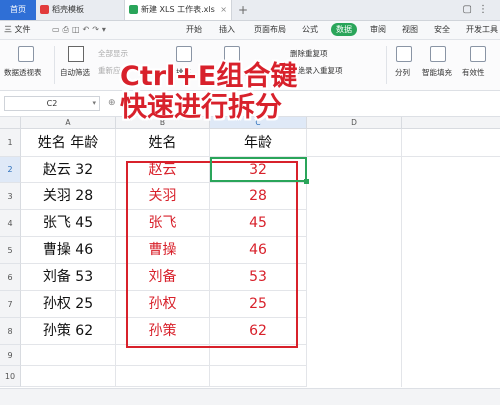  Describe the element at coordinates (163, 250) in the screenshot. I see `name-cell: 曹操` at that location.